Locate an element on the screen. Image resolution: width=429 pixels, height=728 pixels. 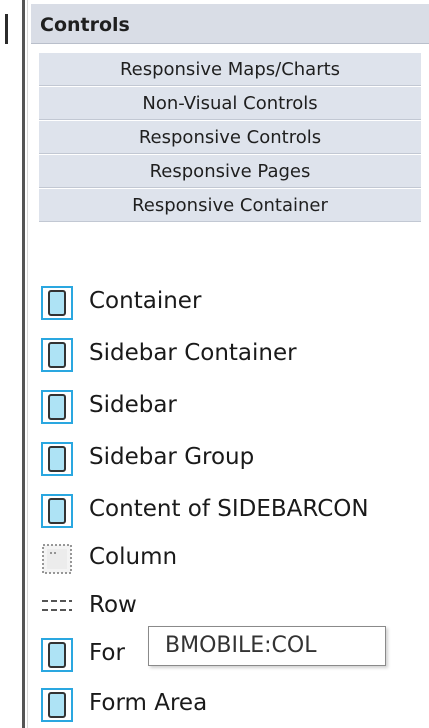
toolbox-item-row: Row is located at coordinates (235, 608).